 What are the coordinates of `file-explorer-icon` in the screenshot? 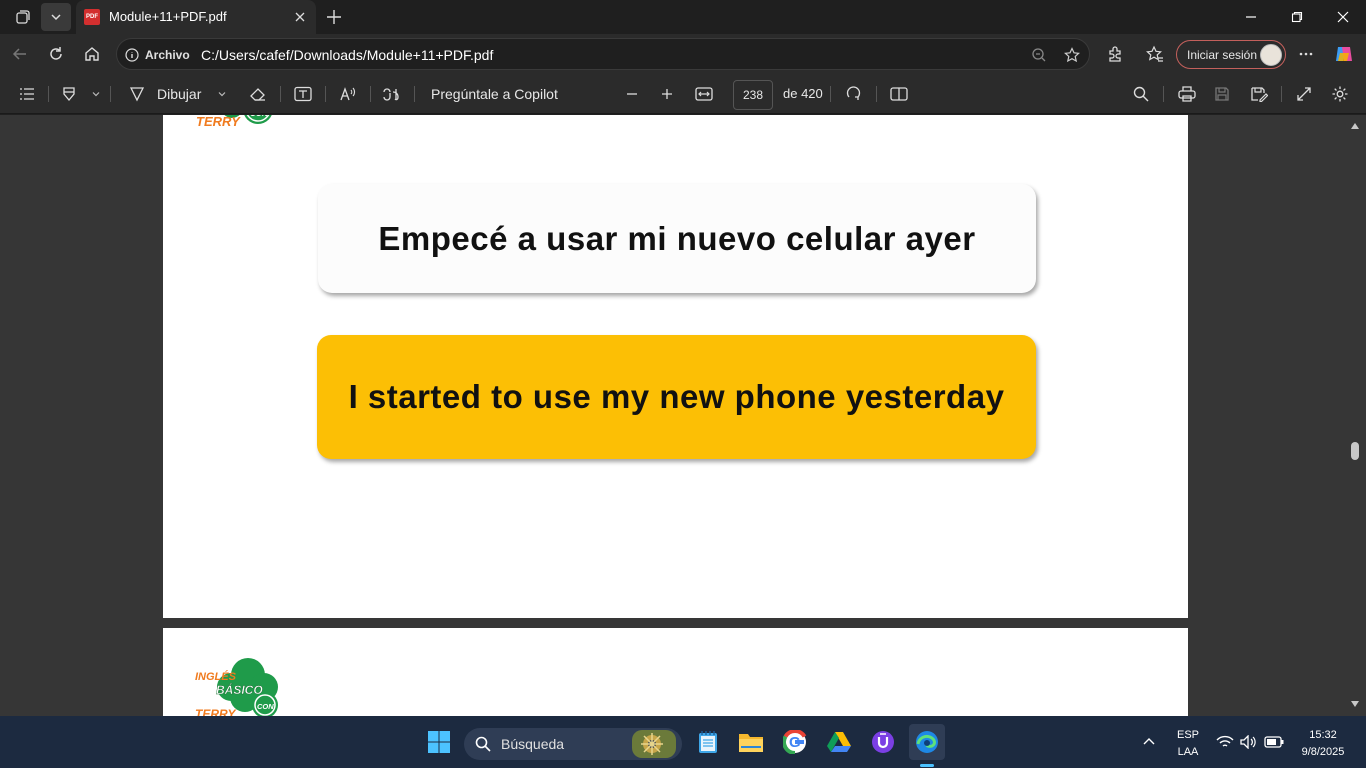 It's located at (751, 742).